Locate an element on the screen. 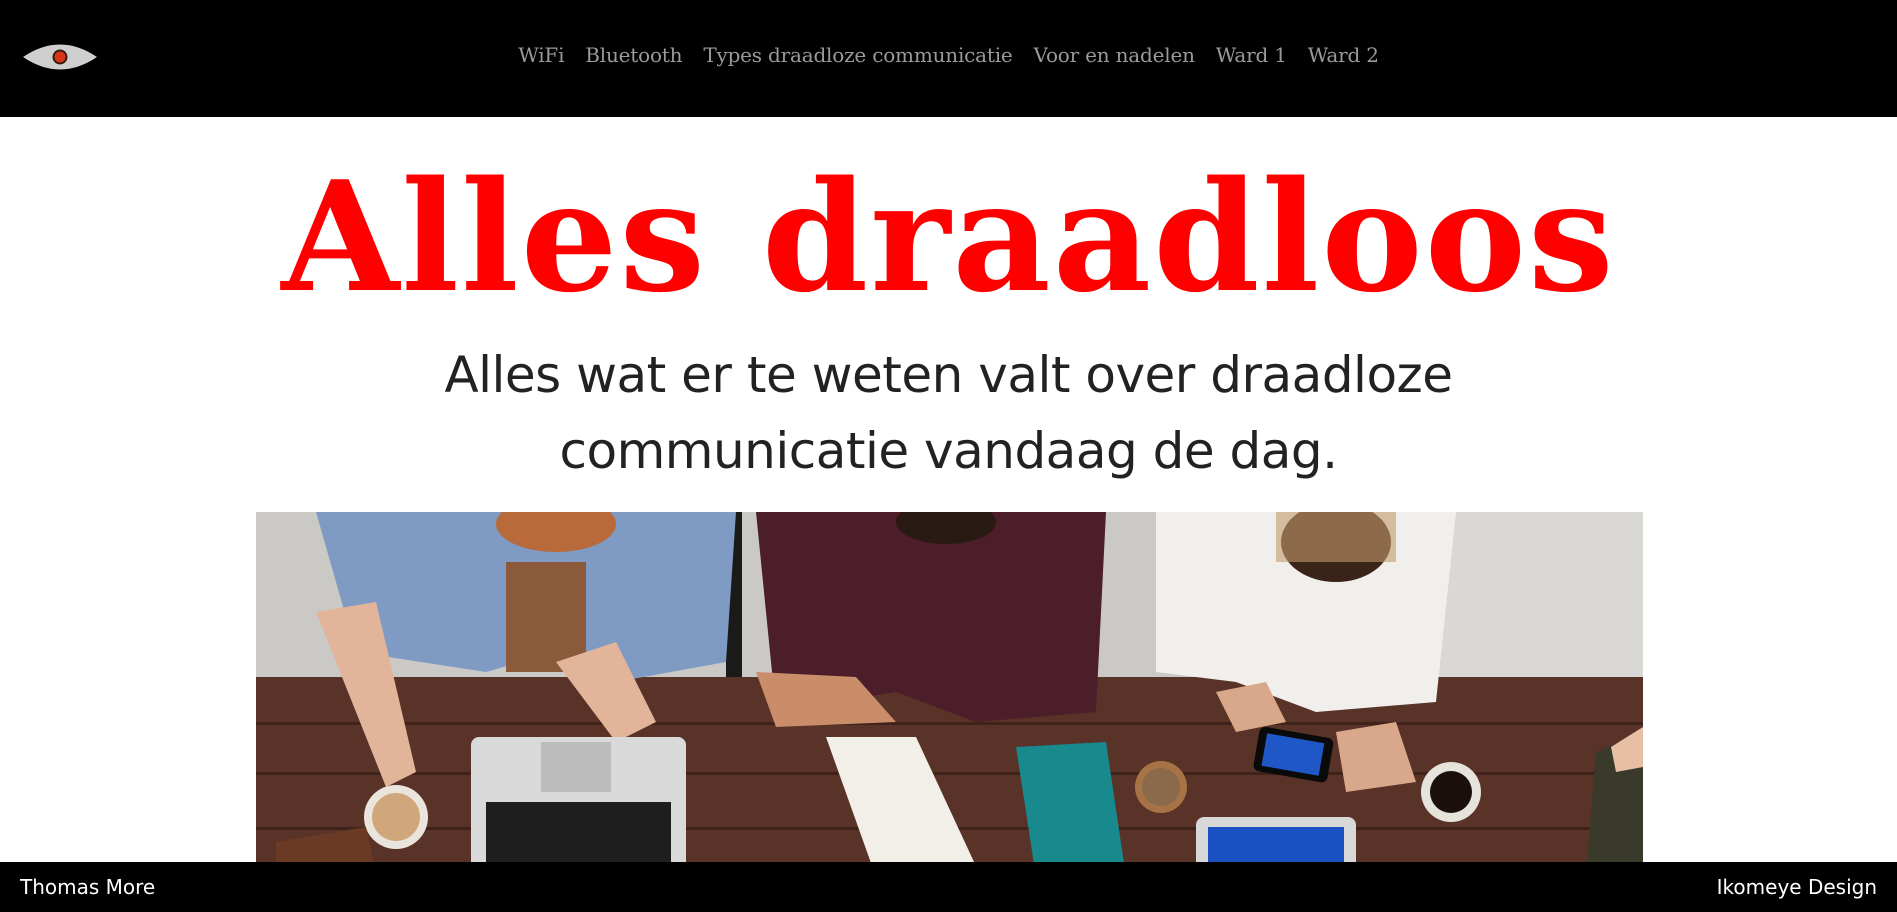  page-title: Alles draadloos is located at coordinates (948, 236).